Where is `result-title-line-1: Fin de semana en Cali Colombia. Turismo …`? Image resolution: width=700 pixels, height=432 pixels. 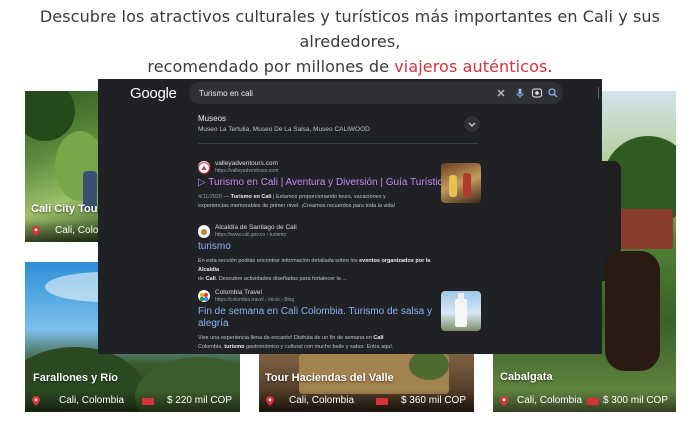 result-title-line-1: Fin de semana en Cali Colombia. Turismo … is located at coordinates (315, 311).